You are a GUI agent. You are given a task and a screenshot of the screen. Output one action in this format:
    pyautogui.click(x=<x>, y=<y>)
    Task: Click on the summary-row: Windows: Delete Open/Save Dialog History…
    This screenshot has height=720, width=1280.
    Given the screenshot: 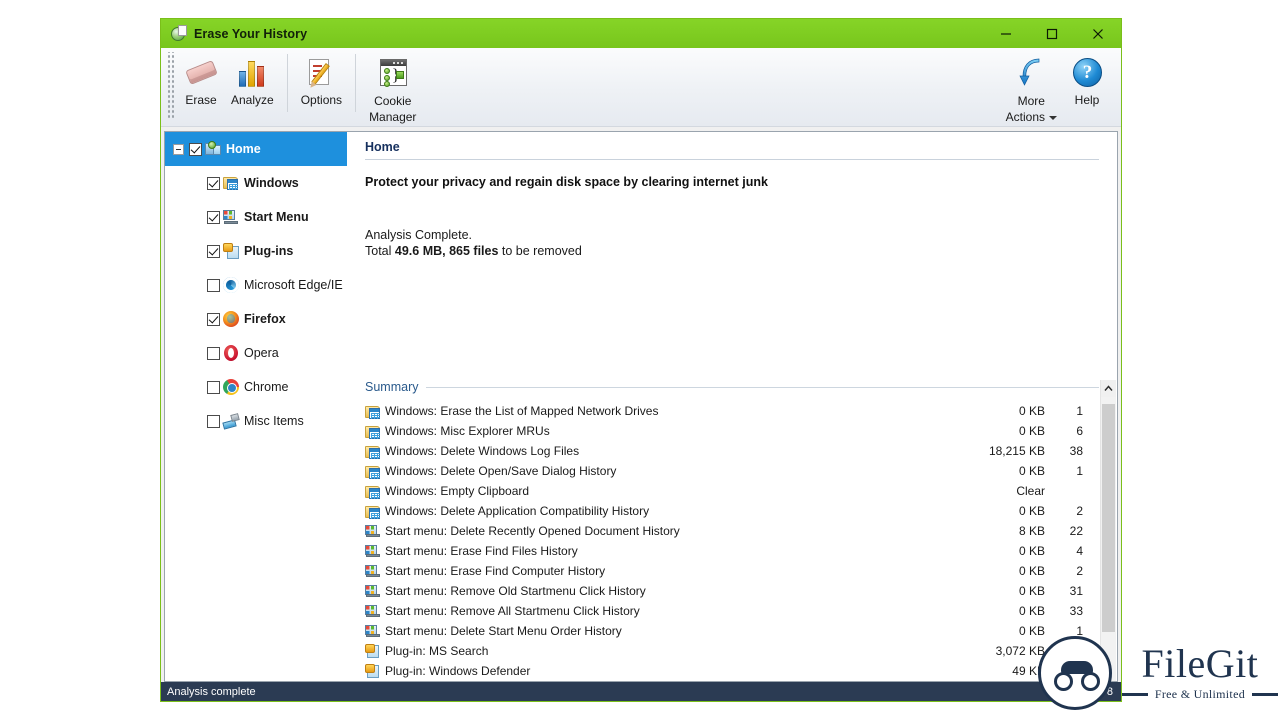 What is the action you would take?
    pyautogui.click(x=732, y=471)
    